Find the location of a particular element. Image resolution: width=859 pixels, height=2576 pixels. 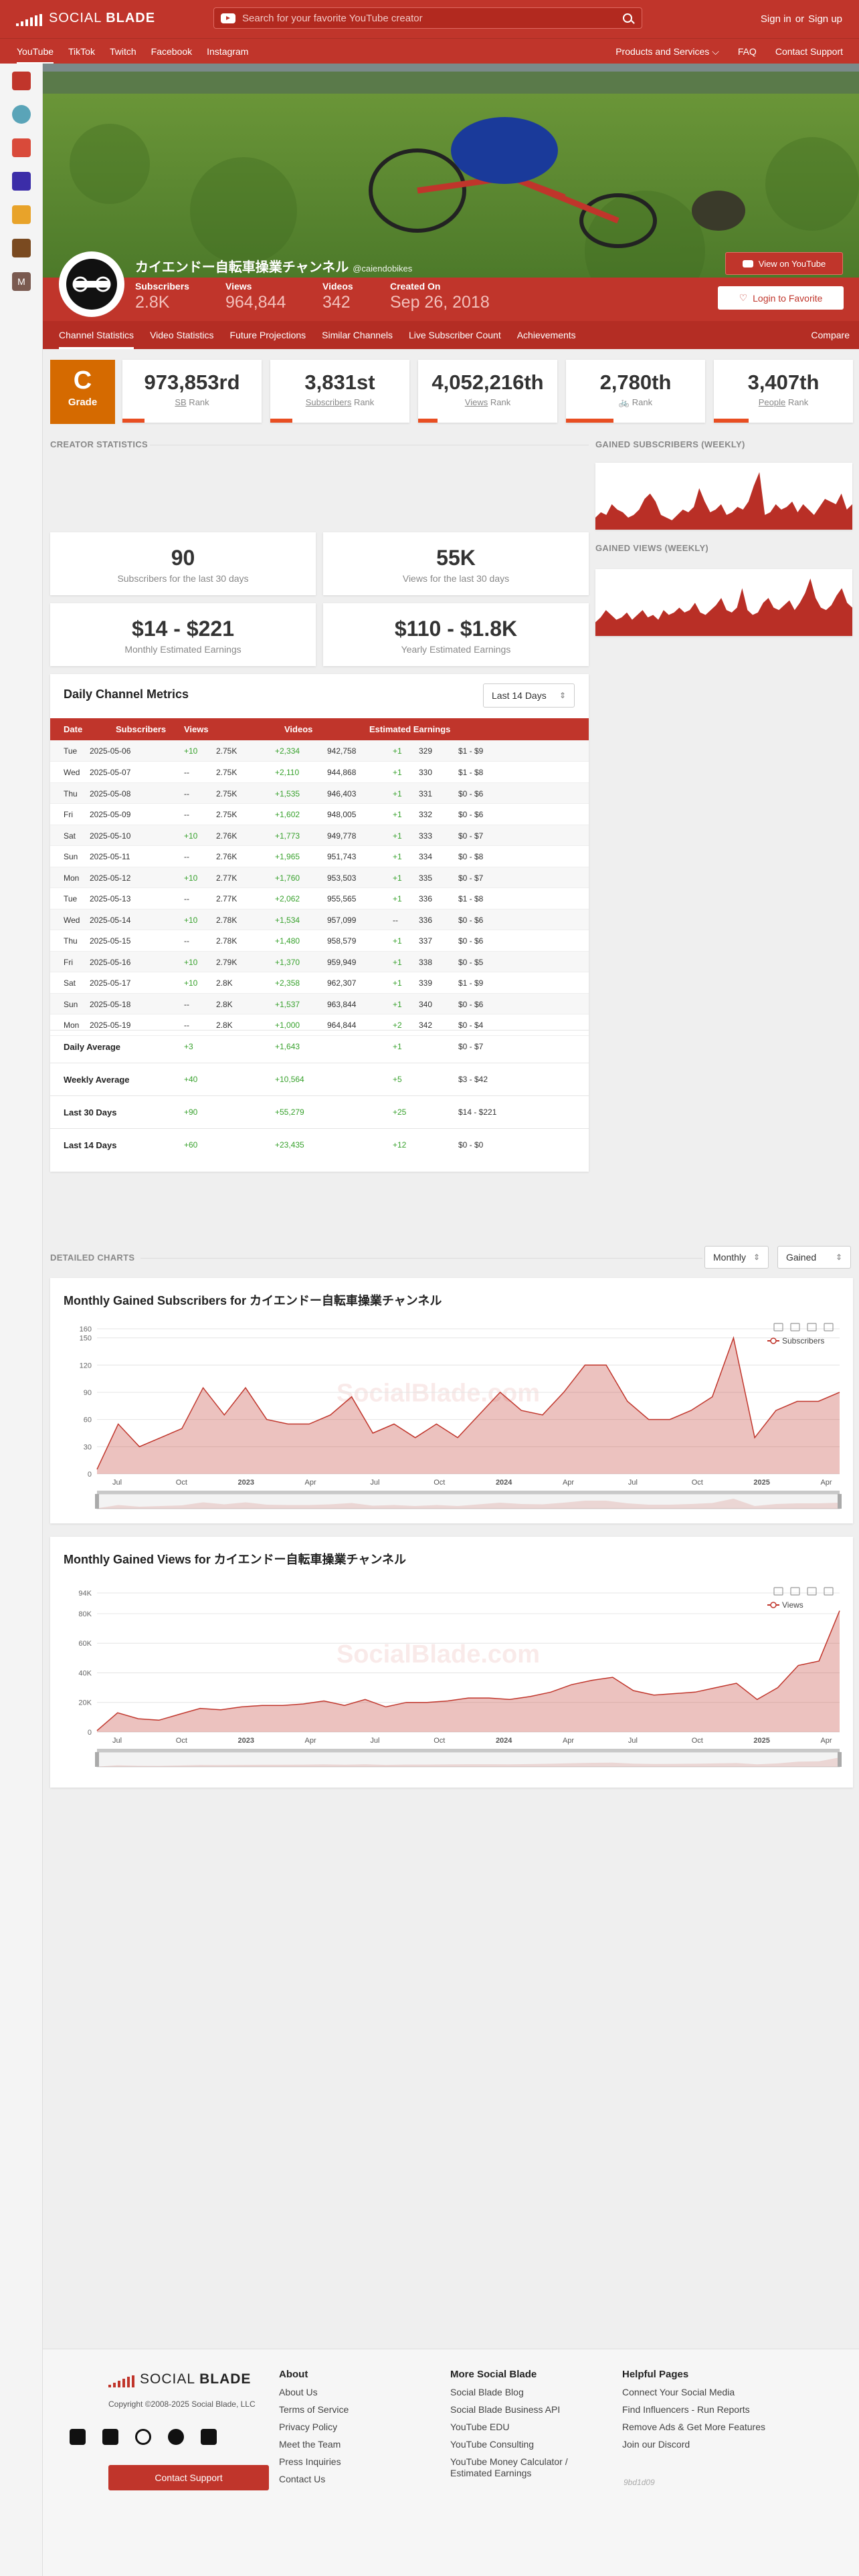

rank-label-link: People is located at coordinates (772, 402).